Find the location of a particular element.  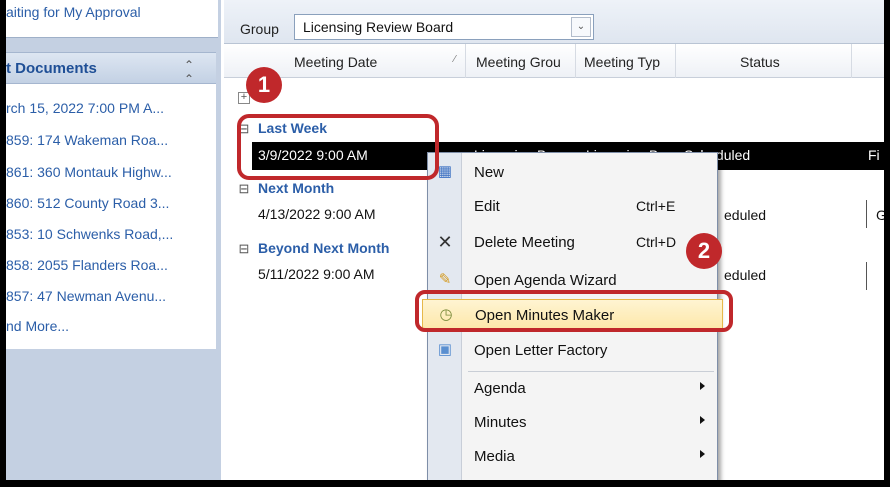

group-select-value: Licensing Review Board is located at coordinates (378, 27).